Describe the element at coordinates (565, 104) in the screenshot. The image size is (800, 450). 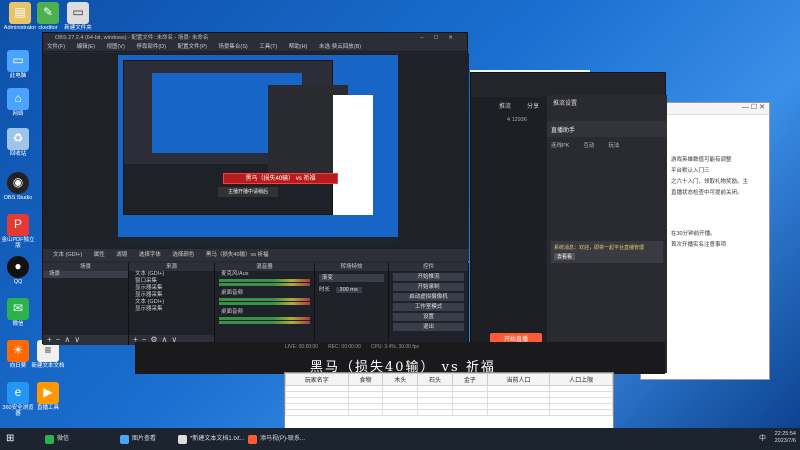
I see `panel-title: 推流设置` at that location.